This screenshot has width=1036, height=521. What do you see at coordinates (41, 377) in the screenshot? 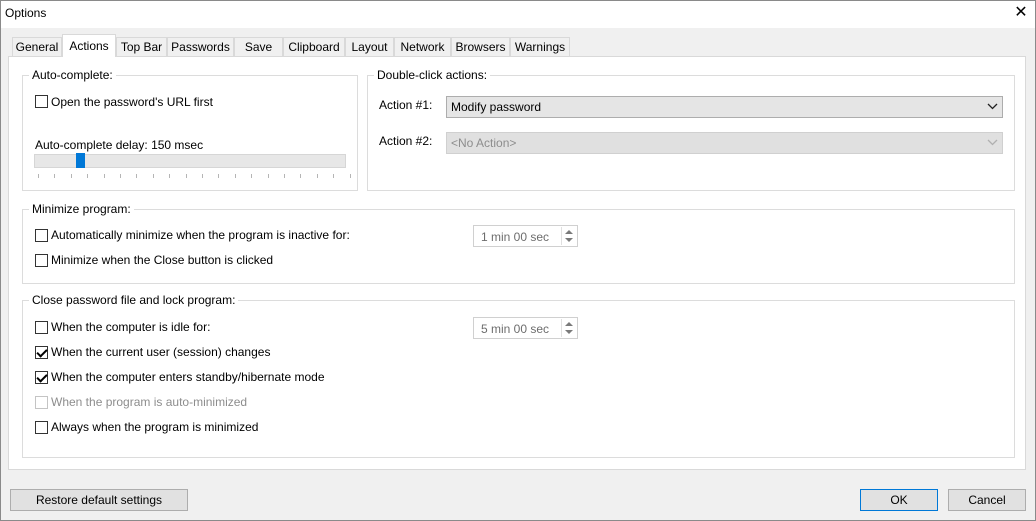
I see `standby-checkbox` at bounding box center [41, 377].